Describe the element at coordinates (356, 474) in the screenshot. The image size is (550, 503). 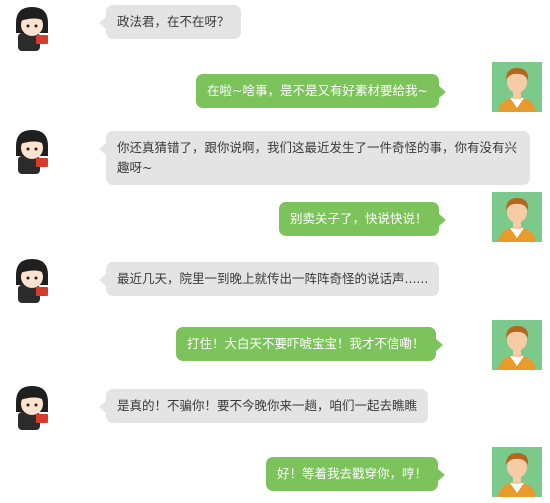
I see `message-bubble: 好！等着我去戳穿你，哼！` at that location.